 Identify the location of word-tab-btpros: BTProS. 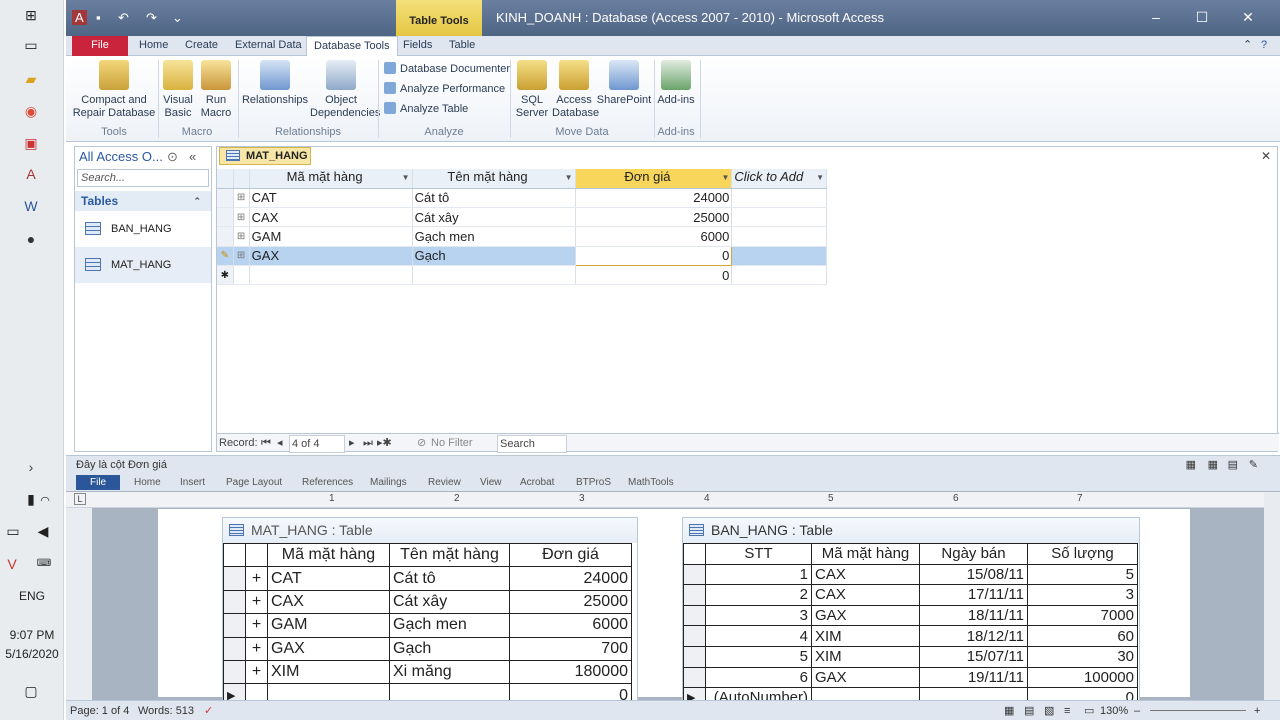
(593, 482).